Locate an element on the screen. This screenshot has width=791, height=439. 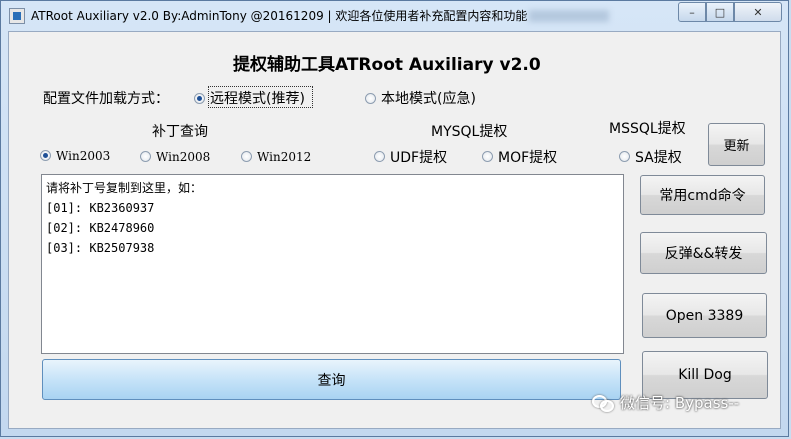
common-cmd-button: 常用cmd命令 is located at coordinates (702, 195).